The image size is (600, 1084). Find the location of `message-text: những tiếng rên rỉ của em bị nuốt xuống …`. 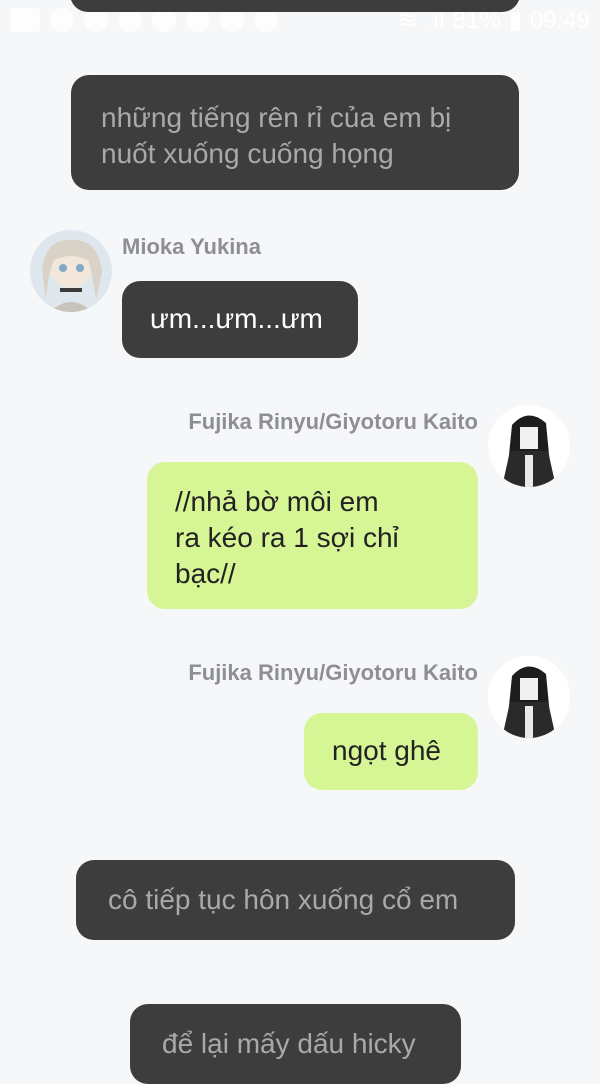

message-text: những tiếng rên rỉ của em bị nuốt xuống … is located at coordinates (276, 135).